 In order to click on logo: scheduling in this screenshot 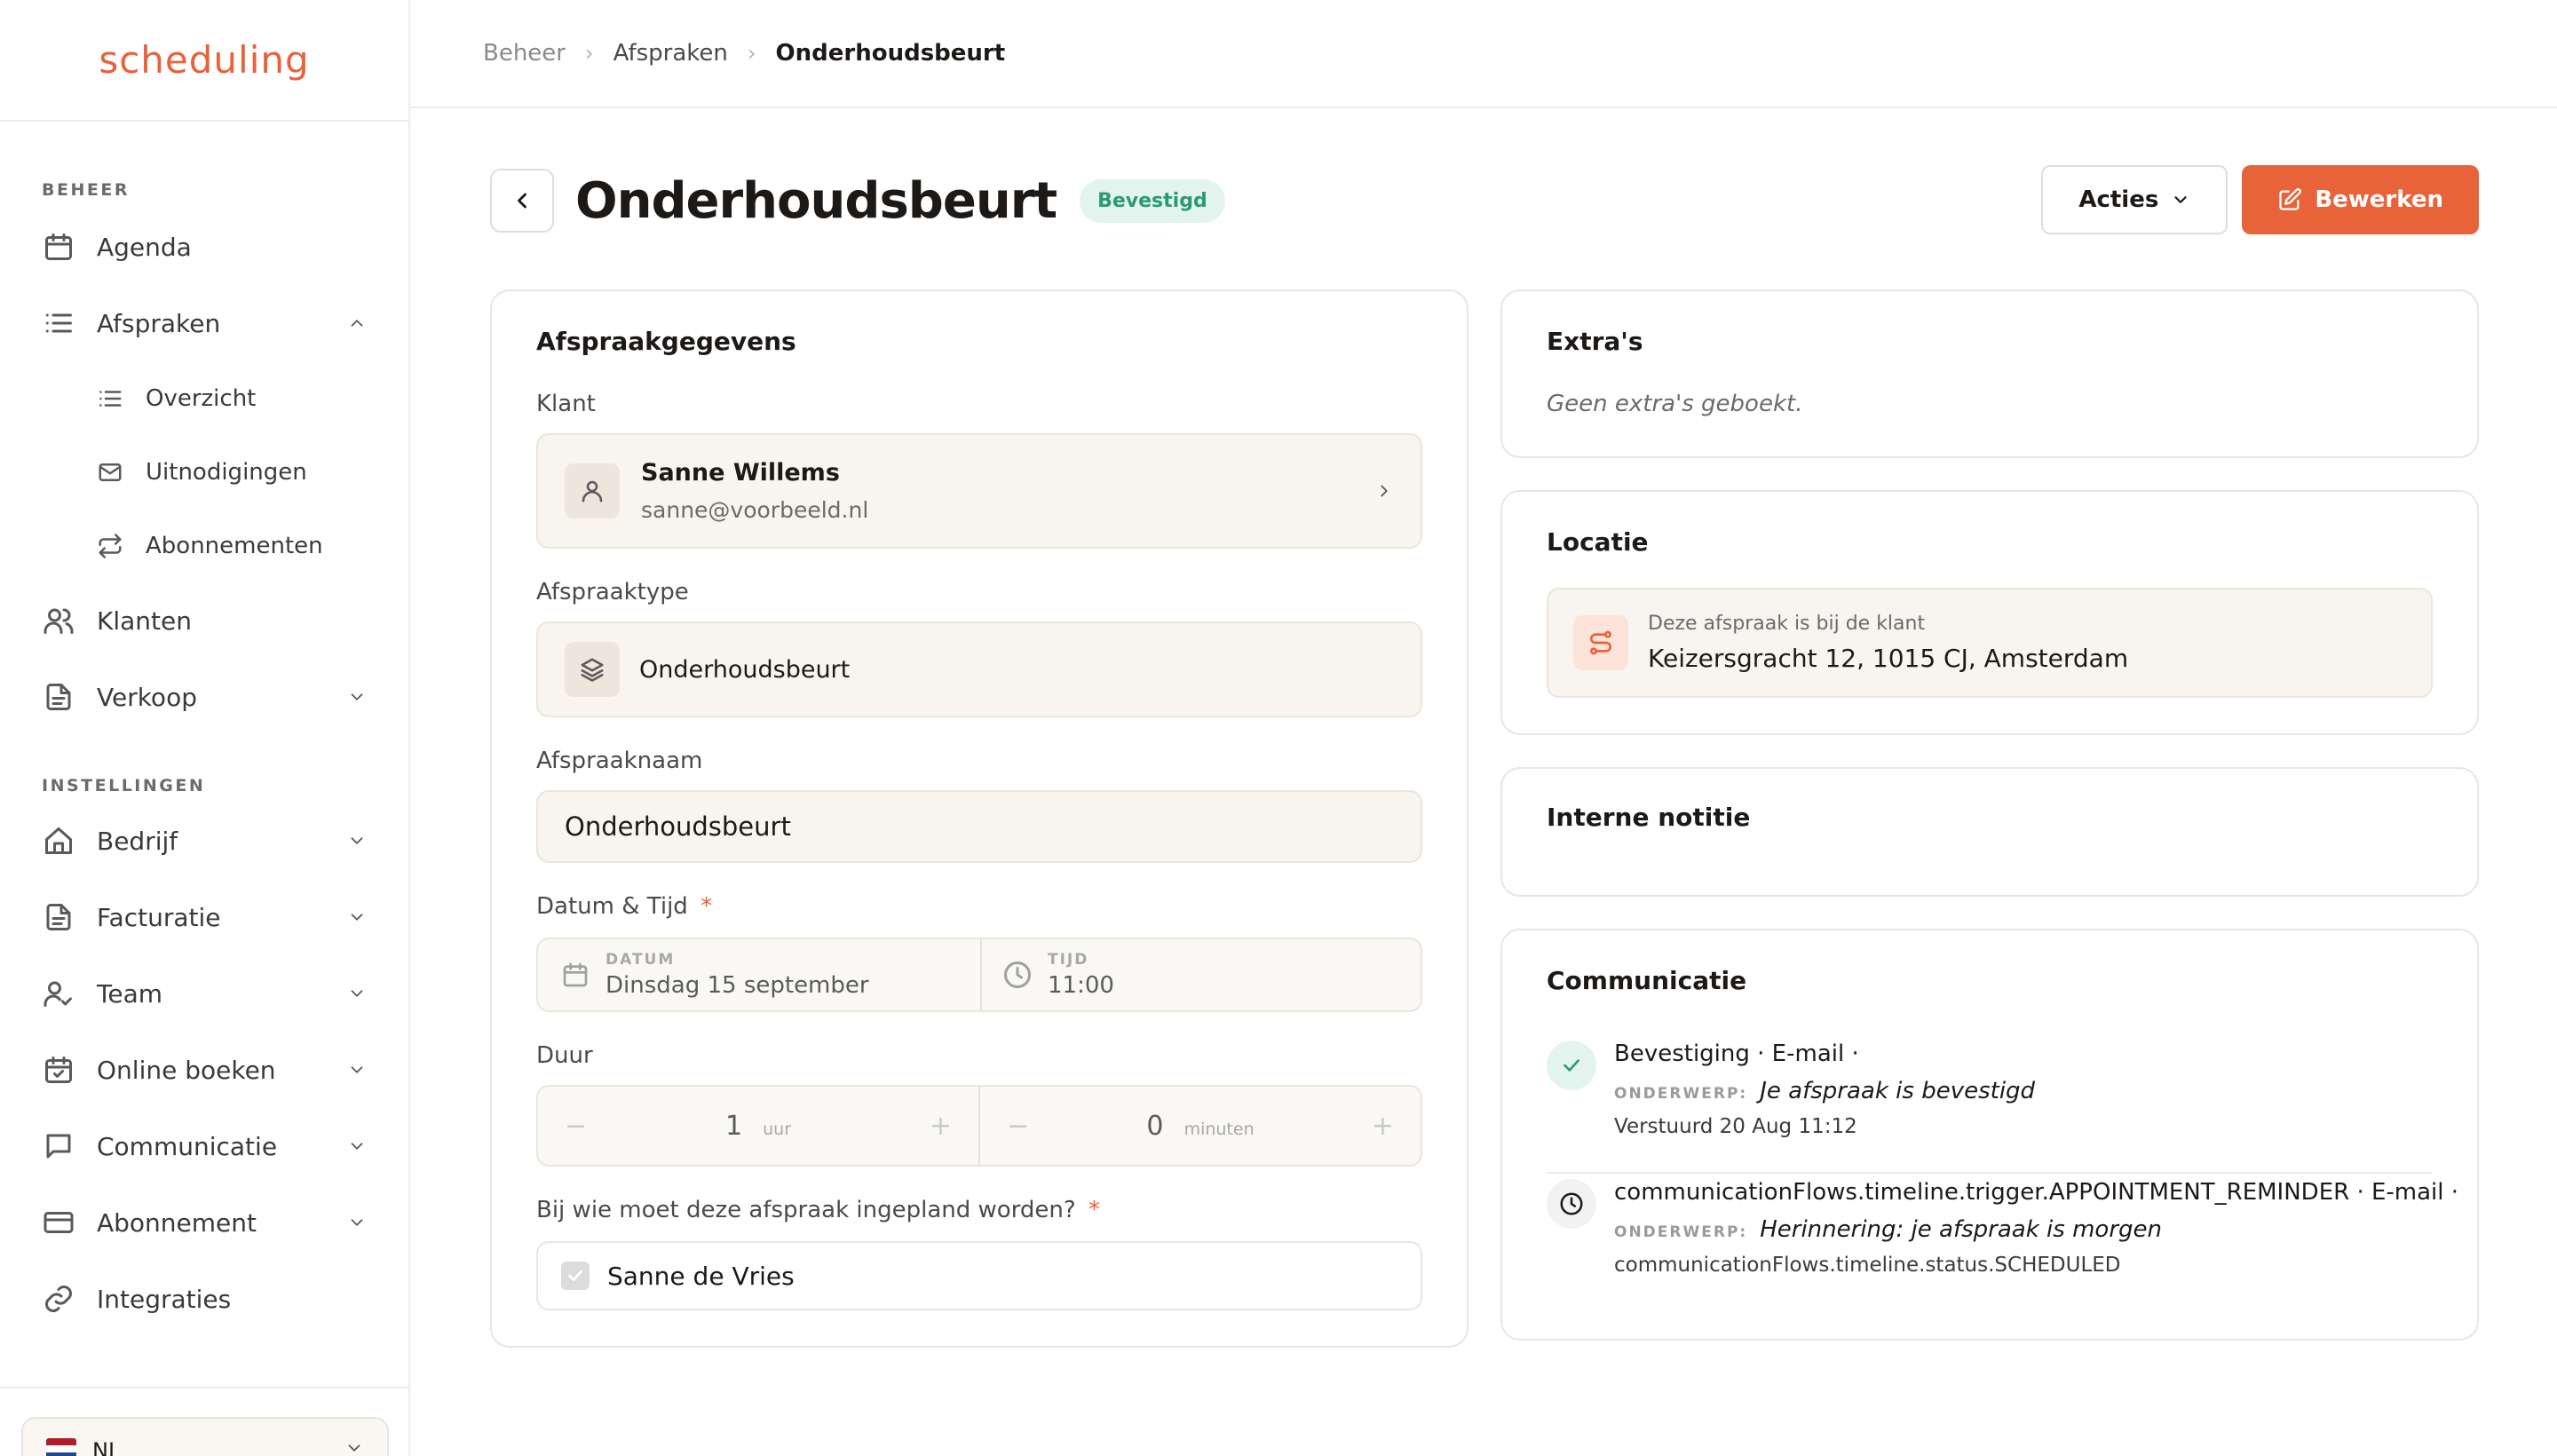, I will do `click(204, 61)`.